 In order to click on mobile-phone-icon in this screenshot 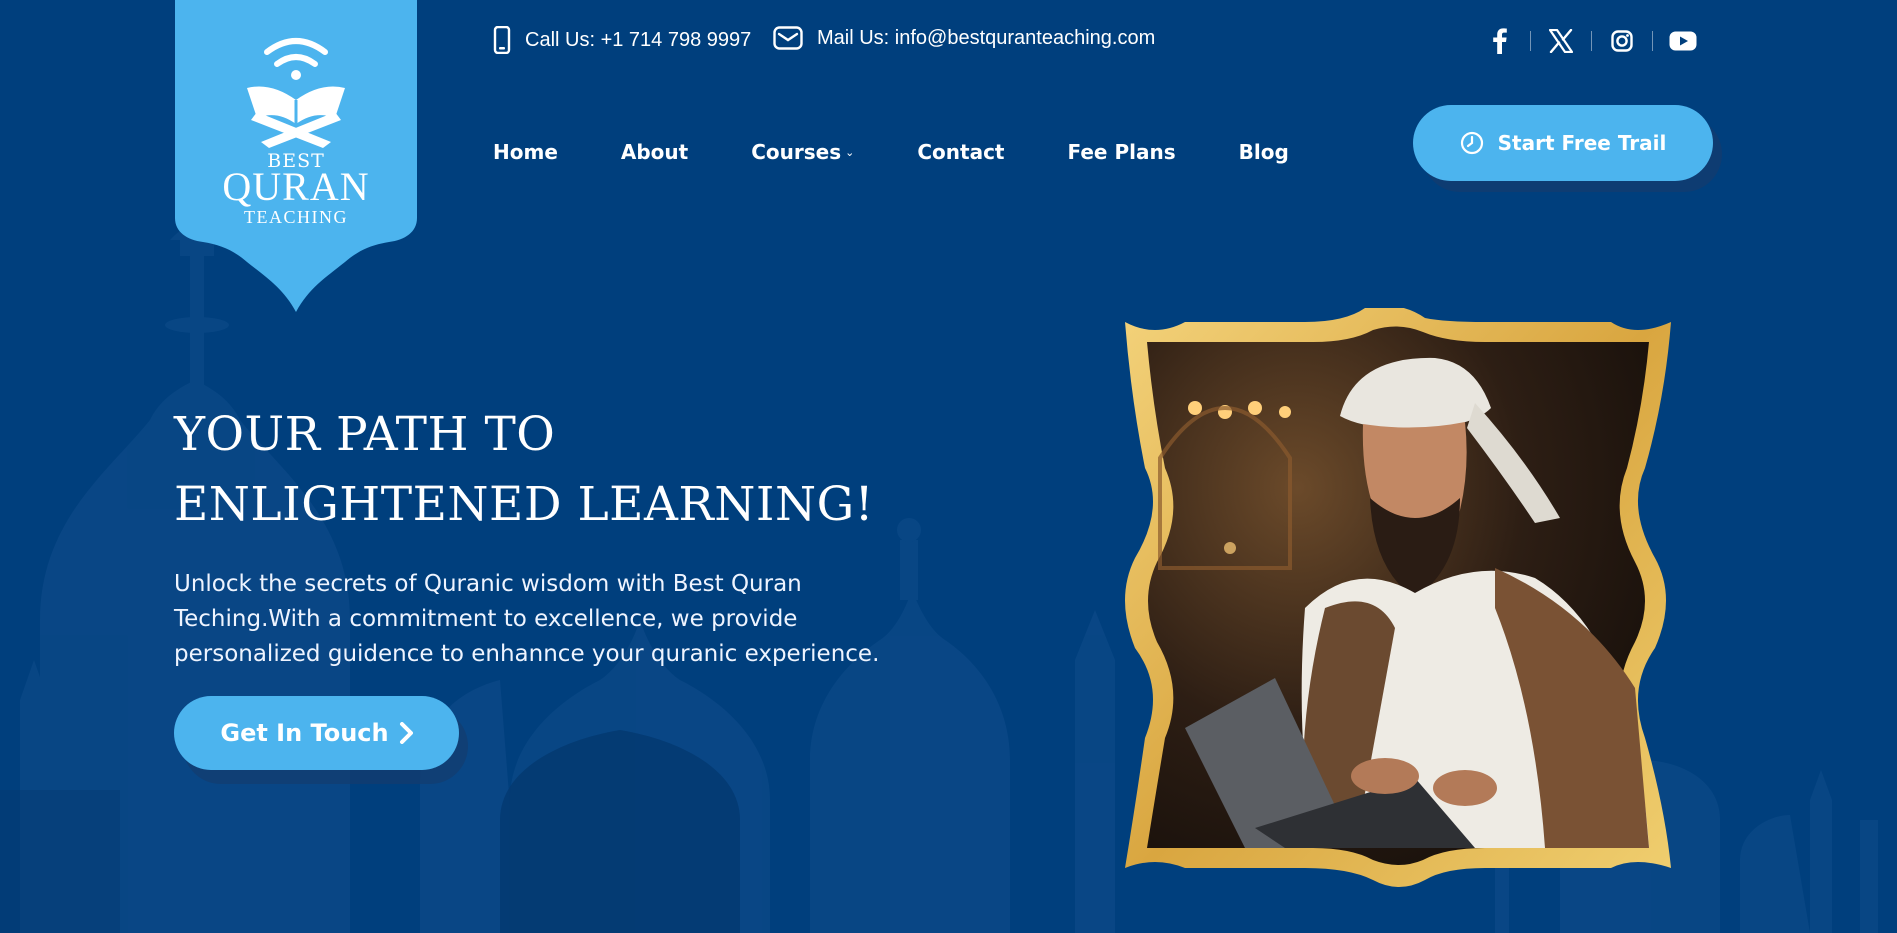, I will do `click(502, 40)`.